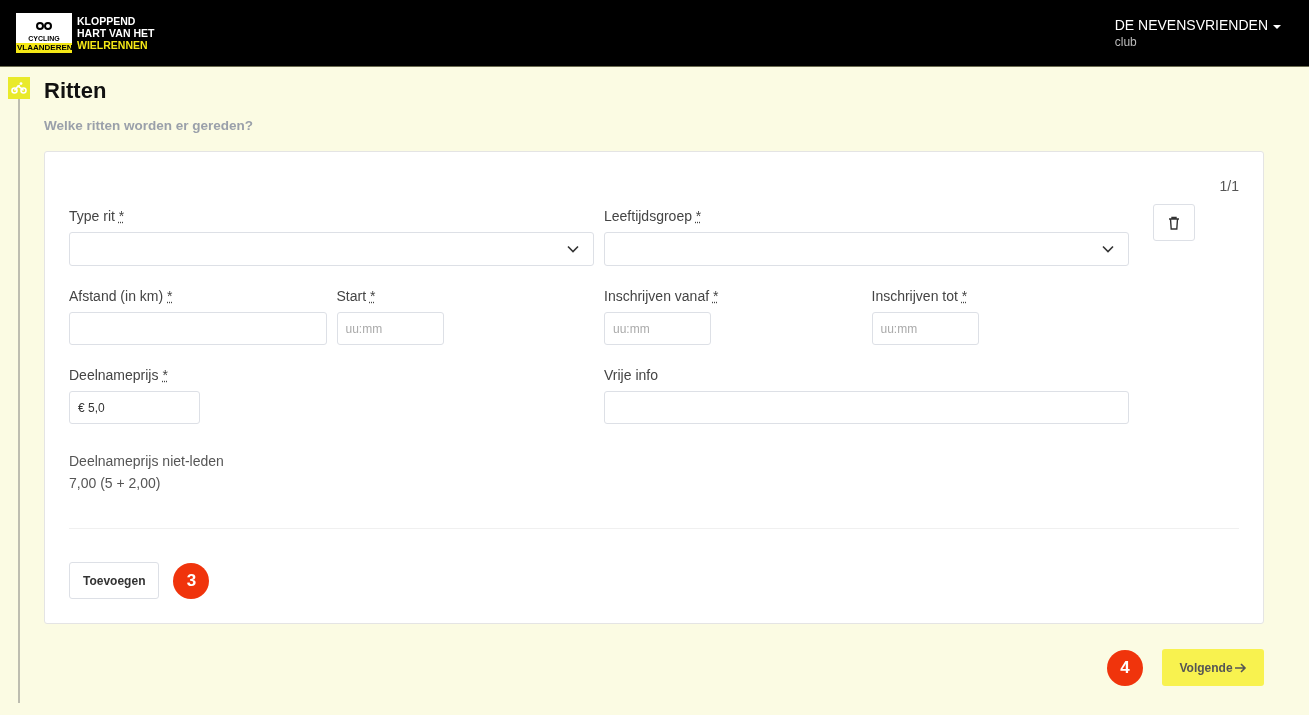  Describe the element at coordinates (97, 216) in the screenshot. I see `field-label: Type rit *` at that location.